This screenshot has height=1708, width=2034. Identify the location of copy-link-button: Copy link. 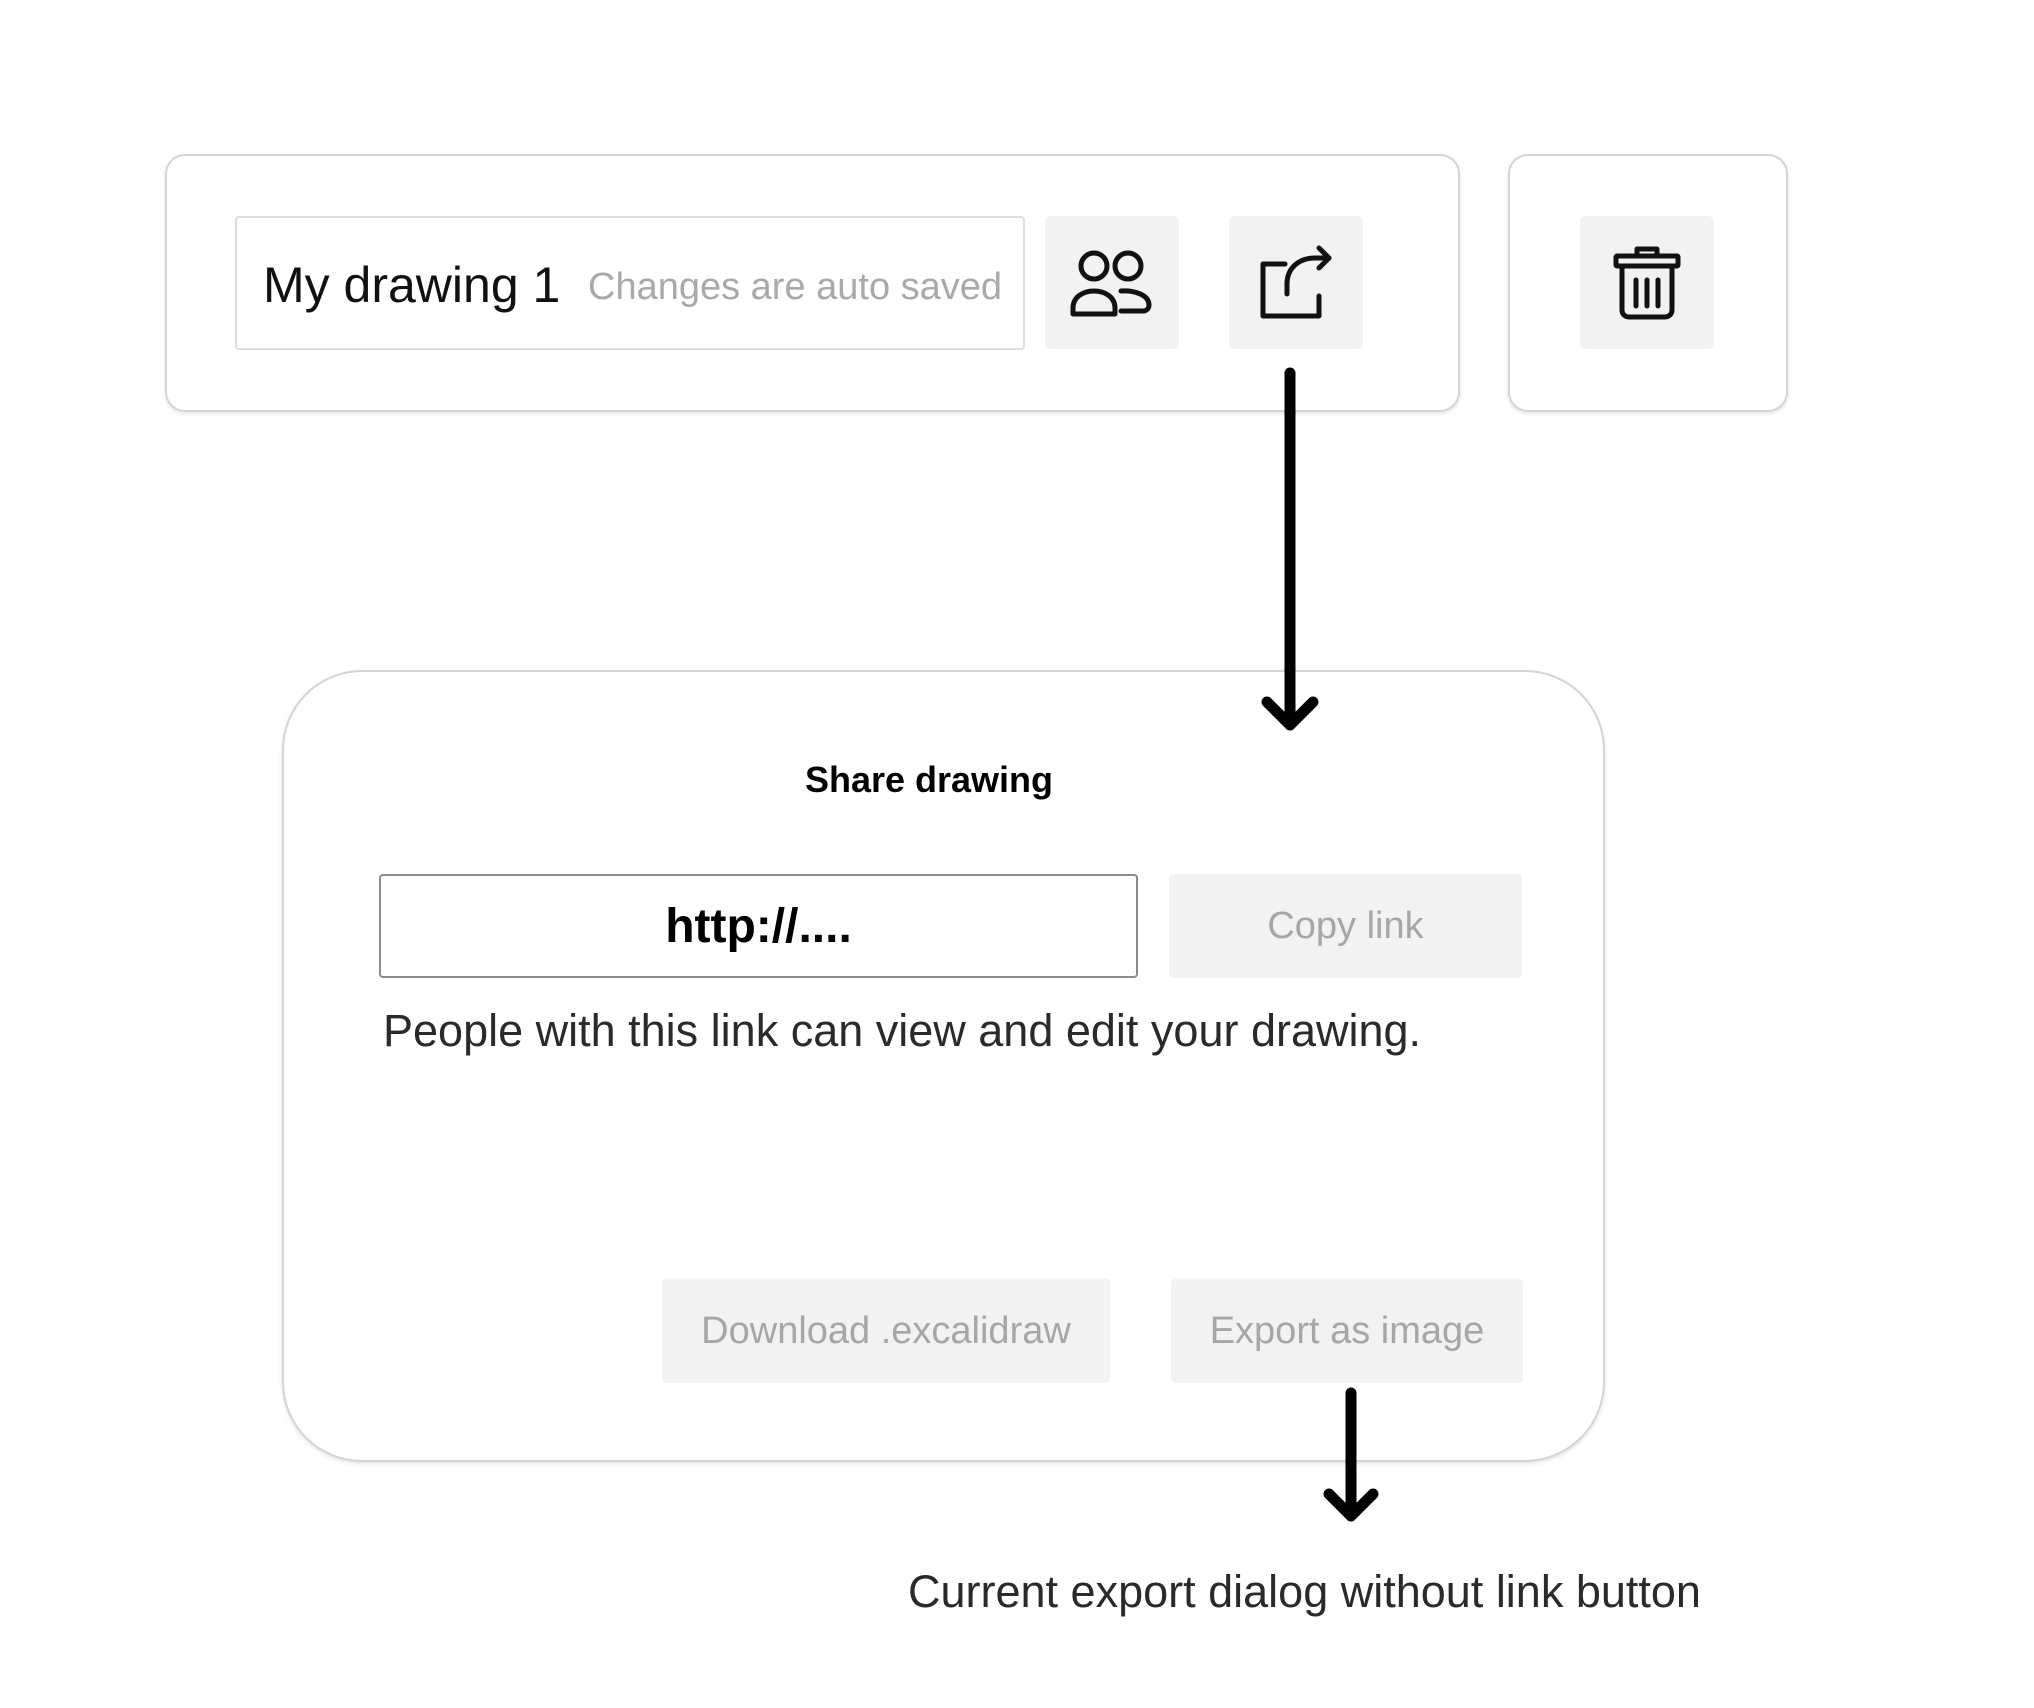
(1345, 926).